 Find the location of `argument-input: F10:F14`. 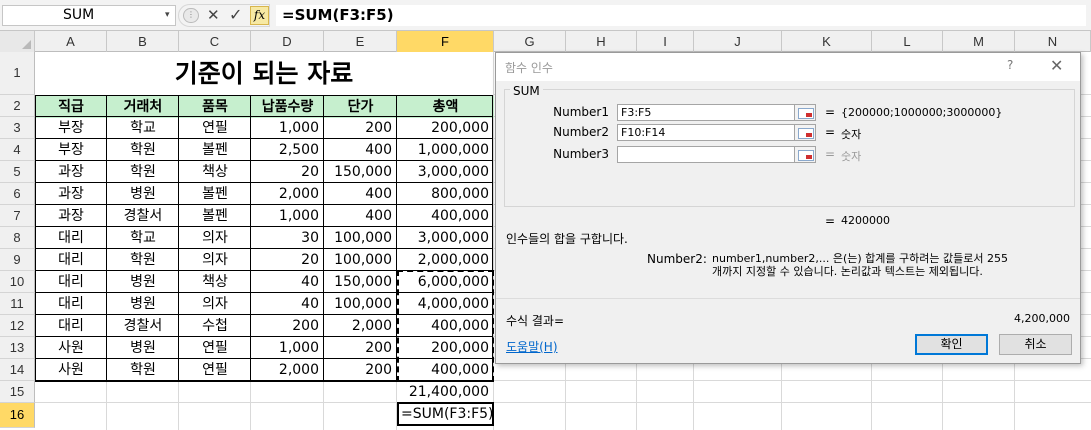

argument-input: F10:F14 is located at coordinates (706, 132).